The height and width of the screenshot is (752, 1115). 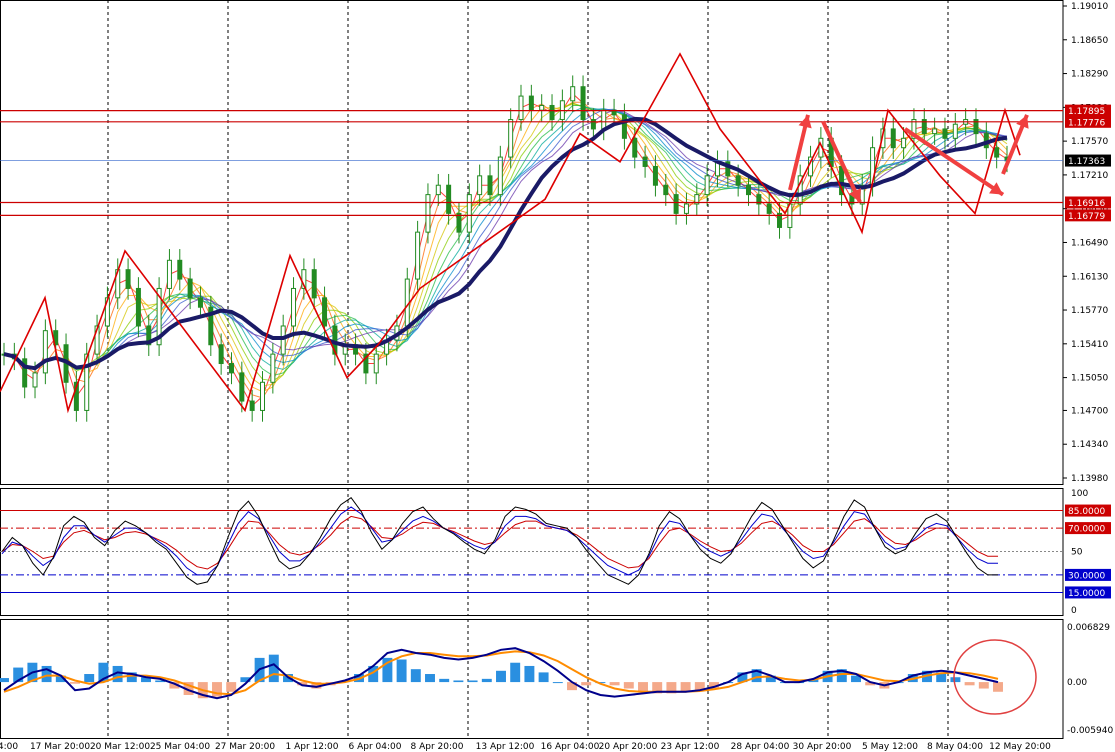 I want to click on x-tick-label: 28 Apr 04:00, so click(x=760, y=747).